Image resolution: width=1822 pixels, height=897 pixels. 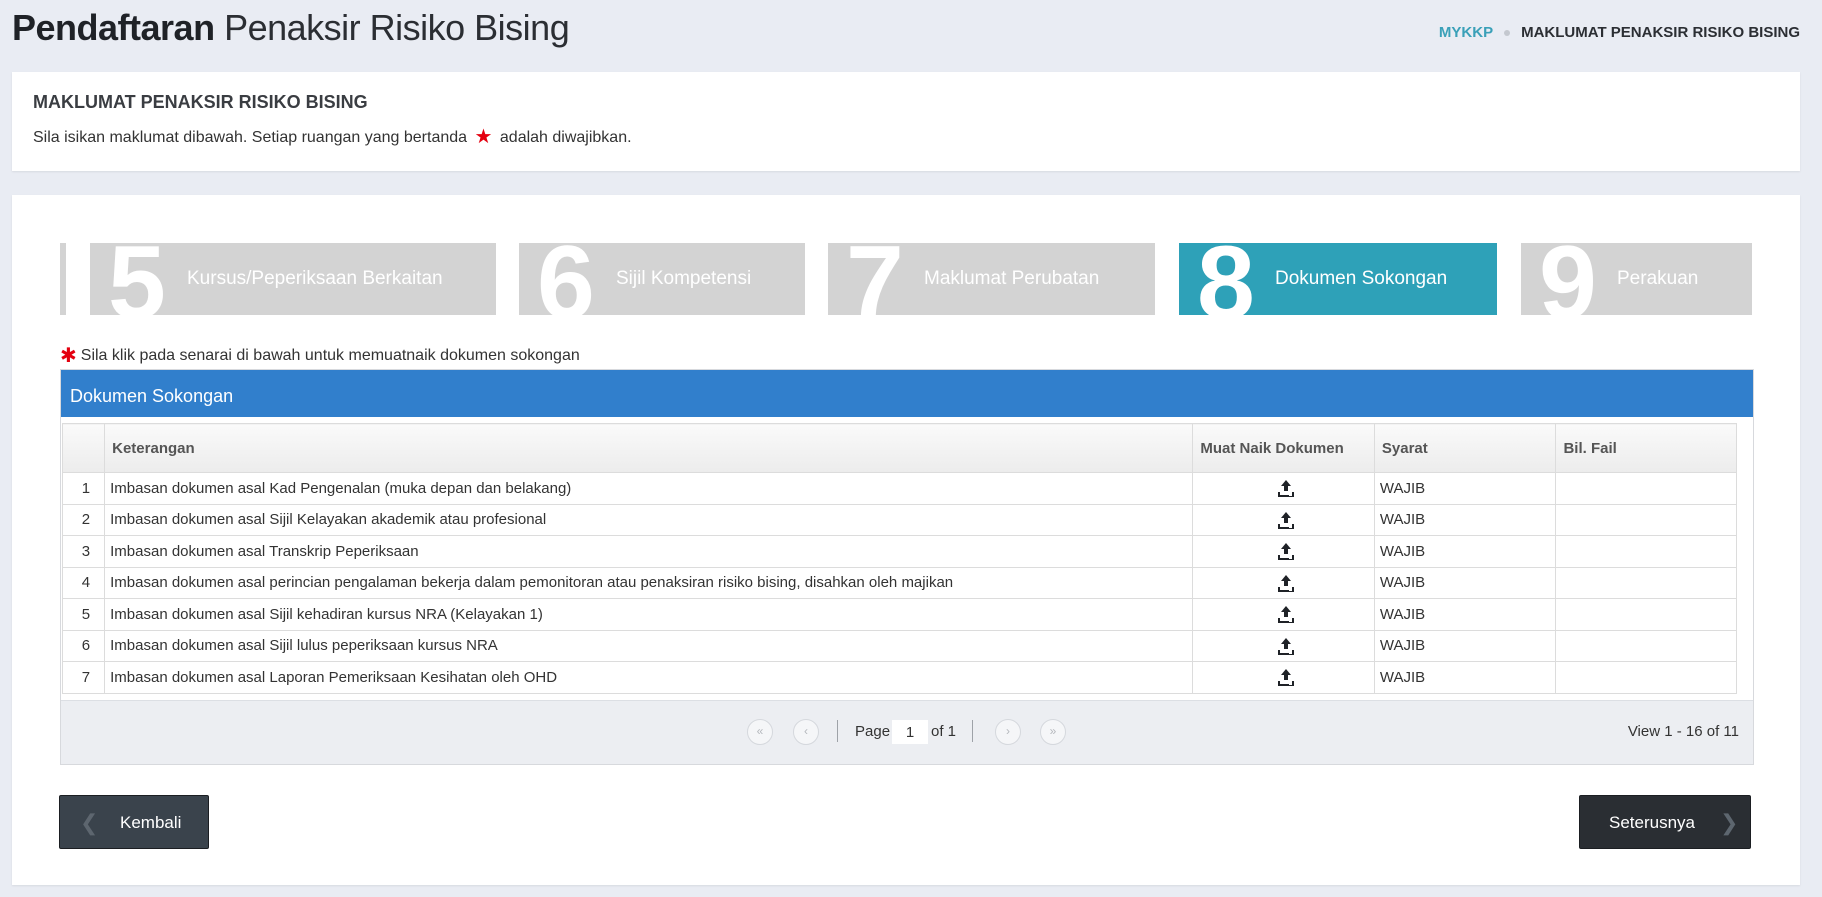 What do you see at coordinates (397, 27) in the screenshot?
I see `page-title-light: Penaksir Risiko Bising` at bounding box center [397, 27].